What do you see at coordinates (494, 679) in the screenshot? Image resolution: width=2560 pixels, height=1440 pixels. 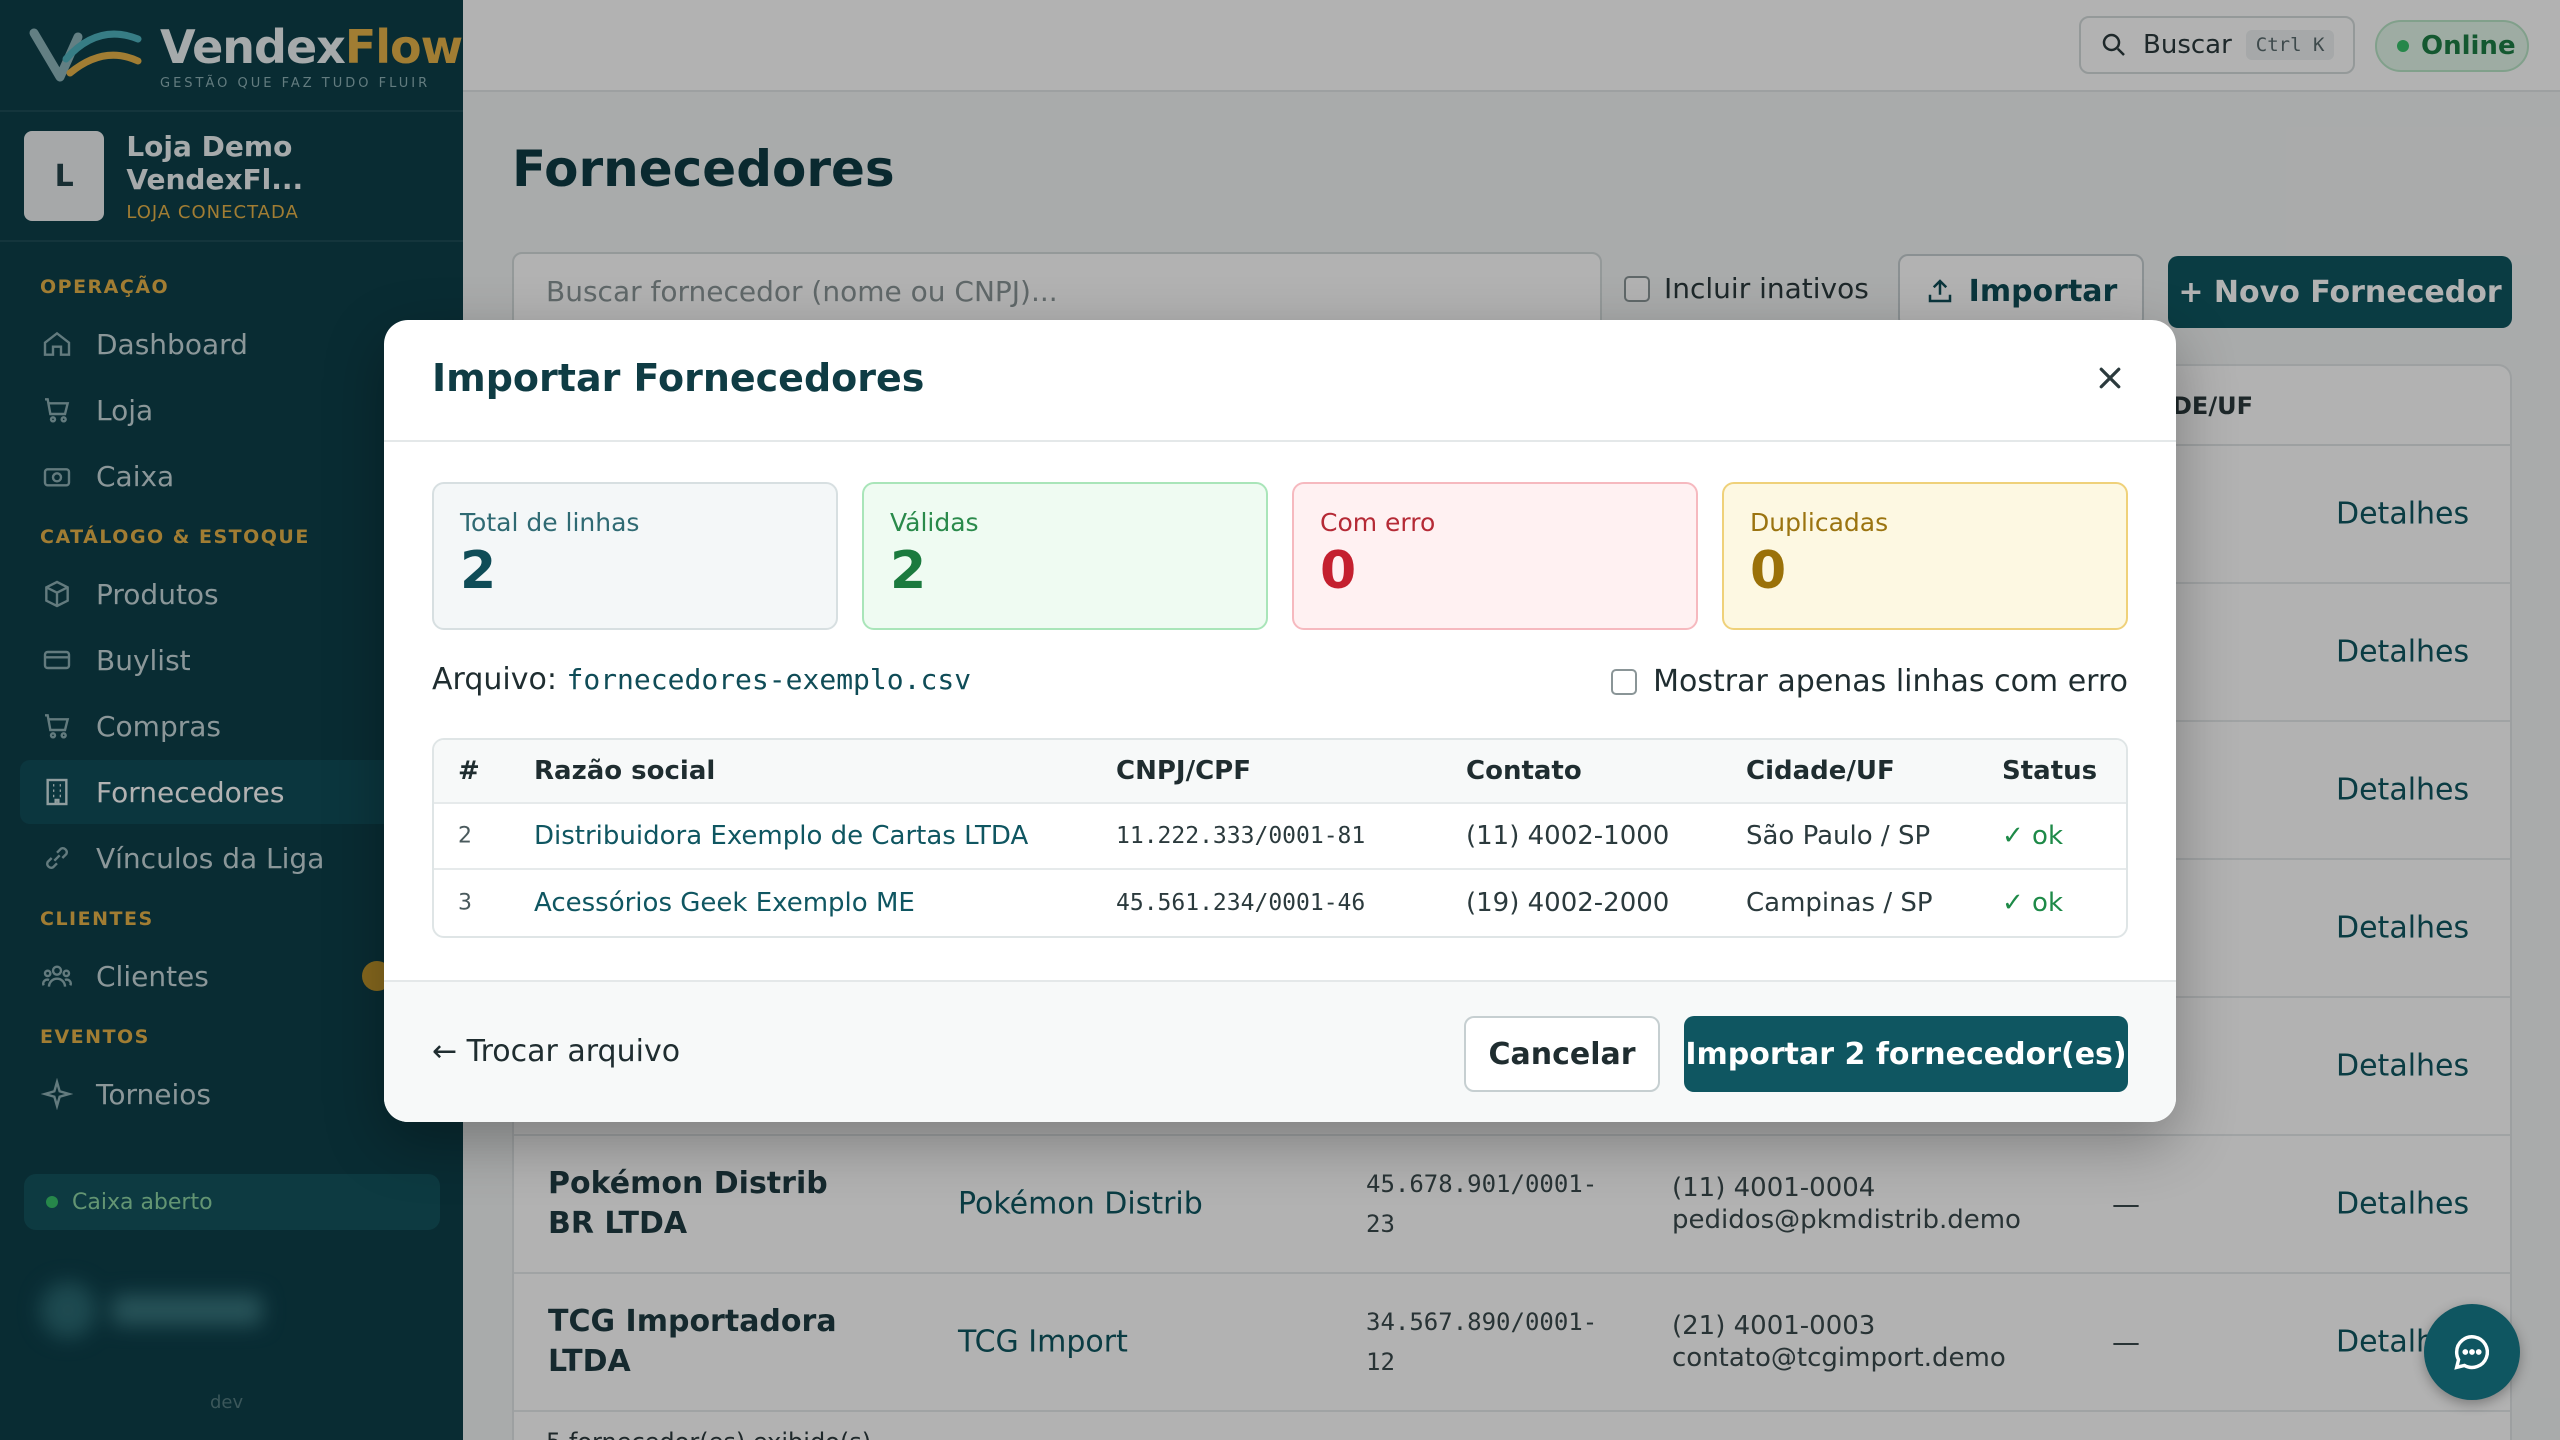 I see `file-prefix: Arquivo:` at bounding box center [494, 679].